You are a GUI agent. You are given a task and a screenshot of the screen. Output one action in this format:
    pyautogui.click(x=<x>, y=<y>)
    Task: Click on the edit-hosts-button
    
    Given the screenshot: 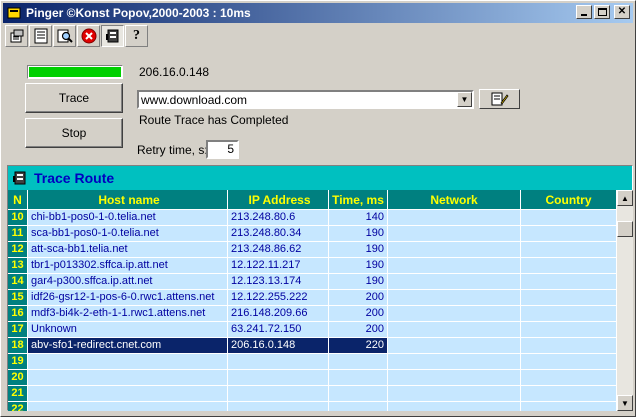 What is the action you would take?
    pyautogui.click(x=499, y=99)
    